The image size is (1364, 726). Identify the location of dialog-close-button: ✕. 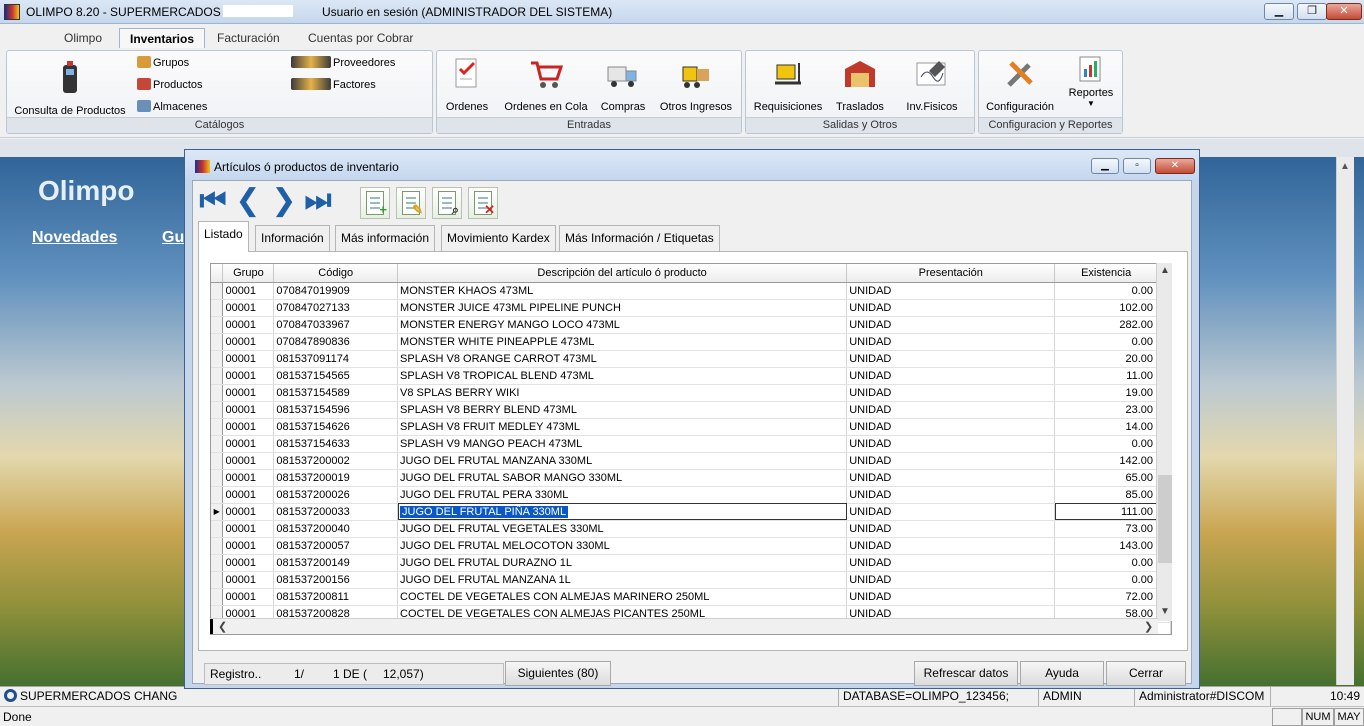
(1175, 166).